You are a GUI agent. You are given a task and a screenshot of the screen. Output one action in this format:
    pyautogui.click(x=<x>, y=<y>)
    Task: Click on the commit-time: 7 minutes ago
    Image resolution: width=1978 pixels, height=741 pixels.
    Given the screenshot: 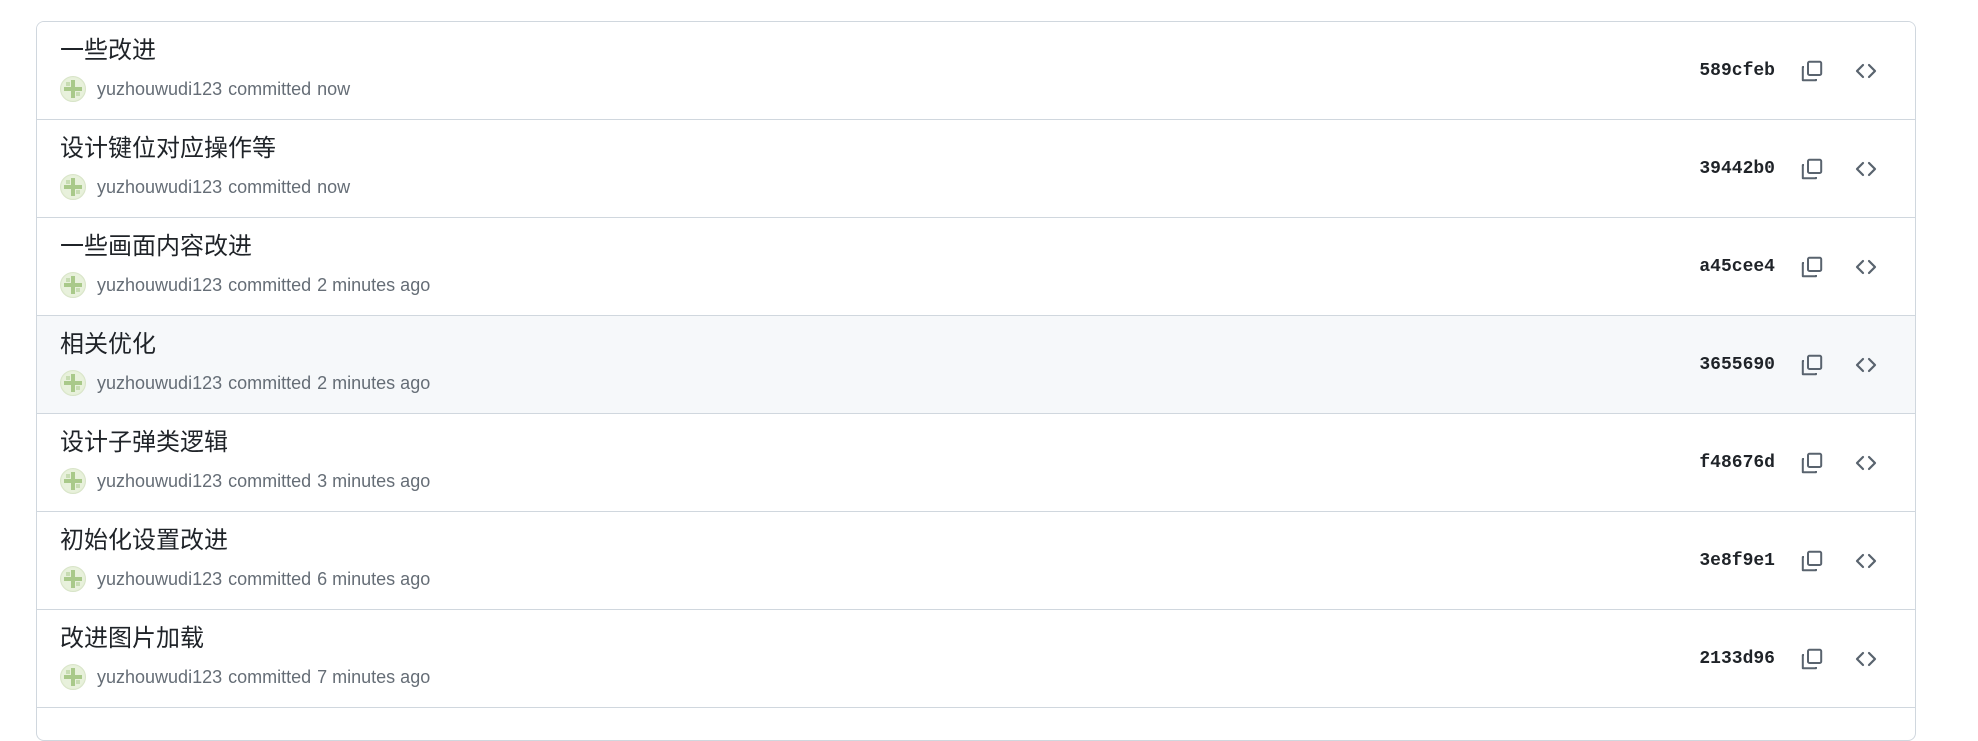 What is the action you would take?
    pyautogui.click(x=374, y=676)
    